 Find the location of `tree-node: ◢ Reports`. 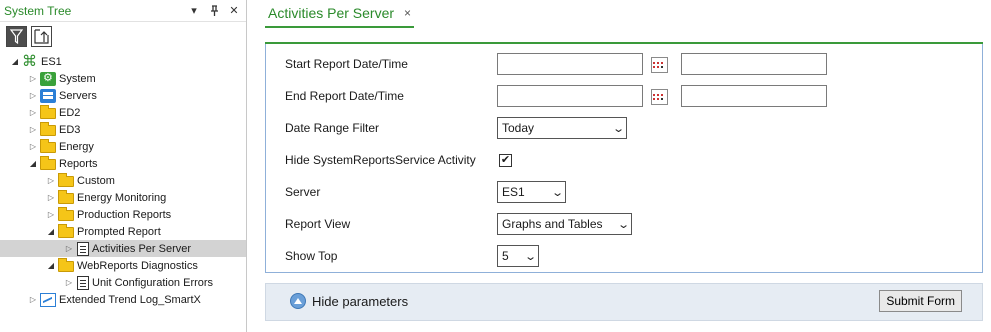

tree-node: ◢ Reports is located at coordinates (123, 163).